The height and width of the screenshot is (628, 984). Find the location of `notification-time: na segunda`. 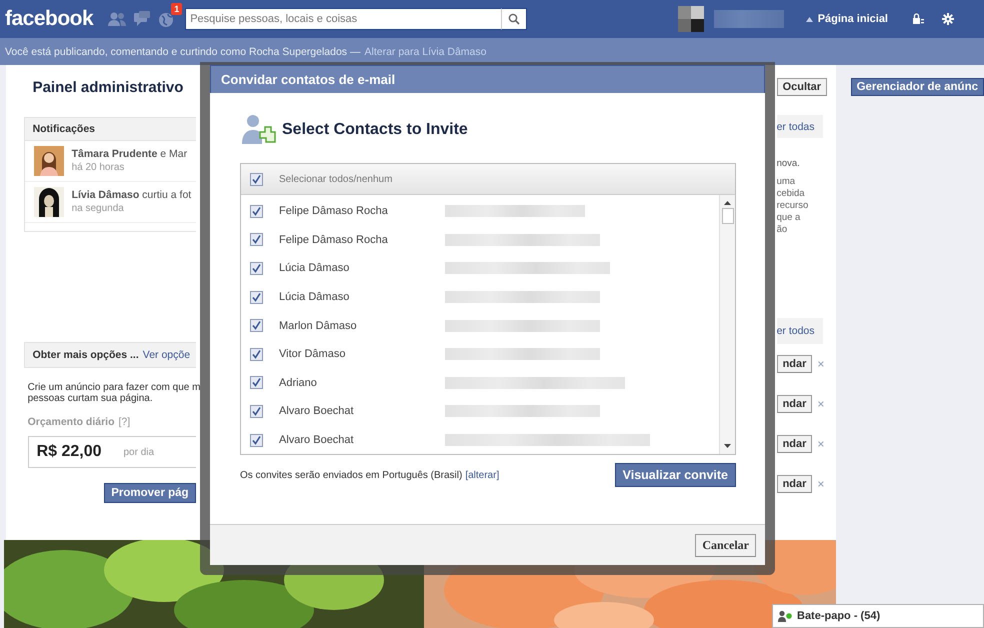

notification-time: na segunda is located at coordinates (98, 208).